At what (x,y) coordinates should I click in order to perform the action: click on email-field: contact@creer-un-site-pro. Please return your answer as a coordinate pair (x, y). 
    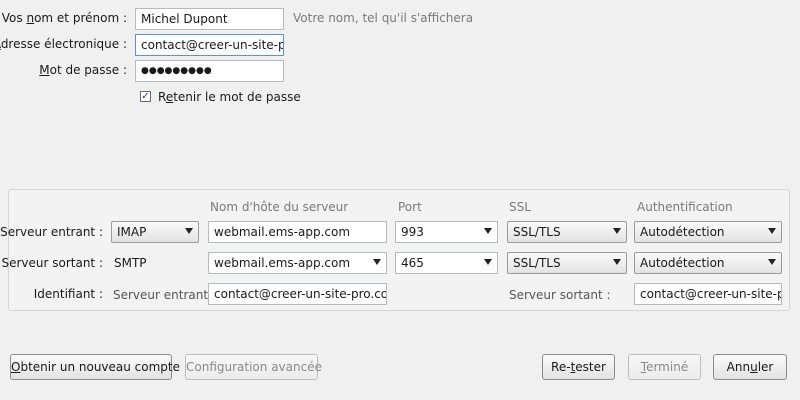
    Looking at the image, I should click on (209, 45).